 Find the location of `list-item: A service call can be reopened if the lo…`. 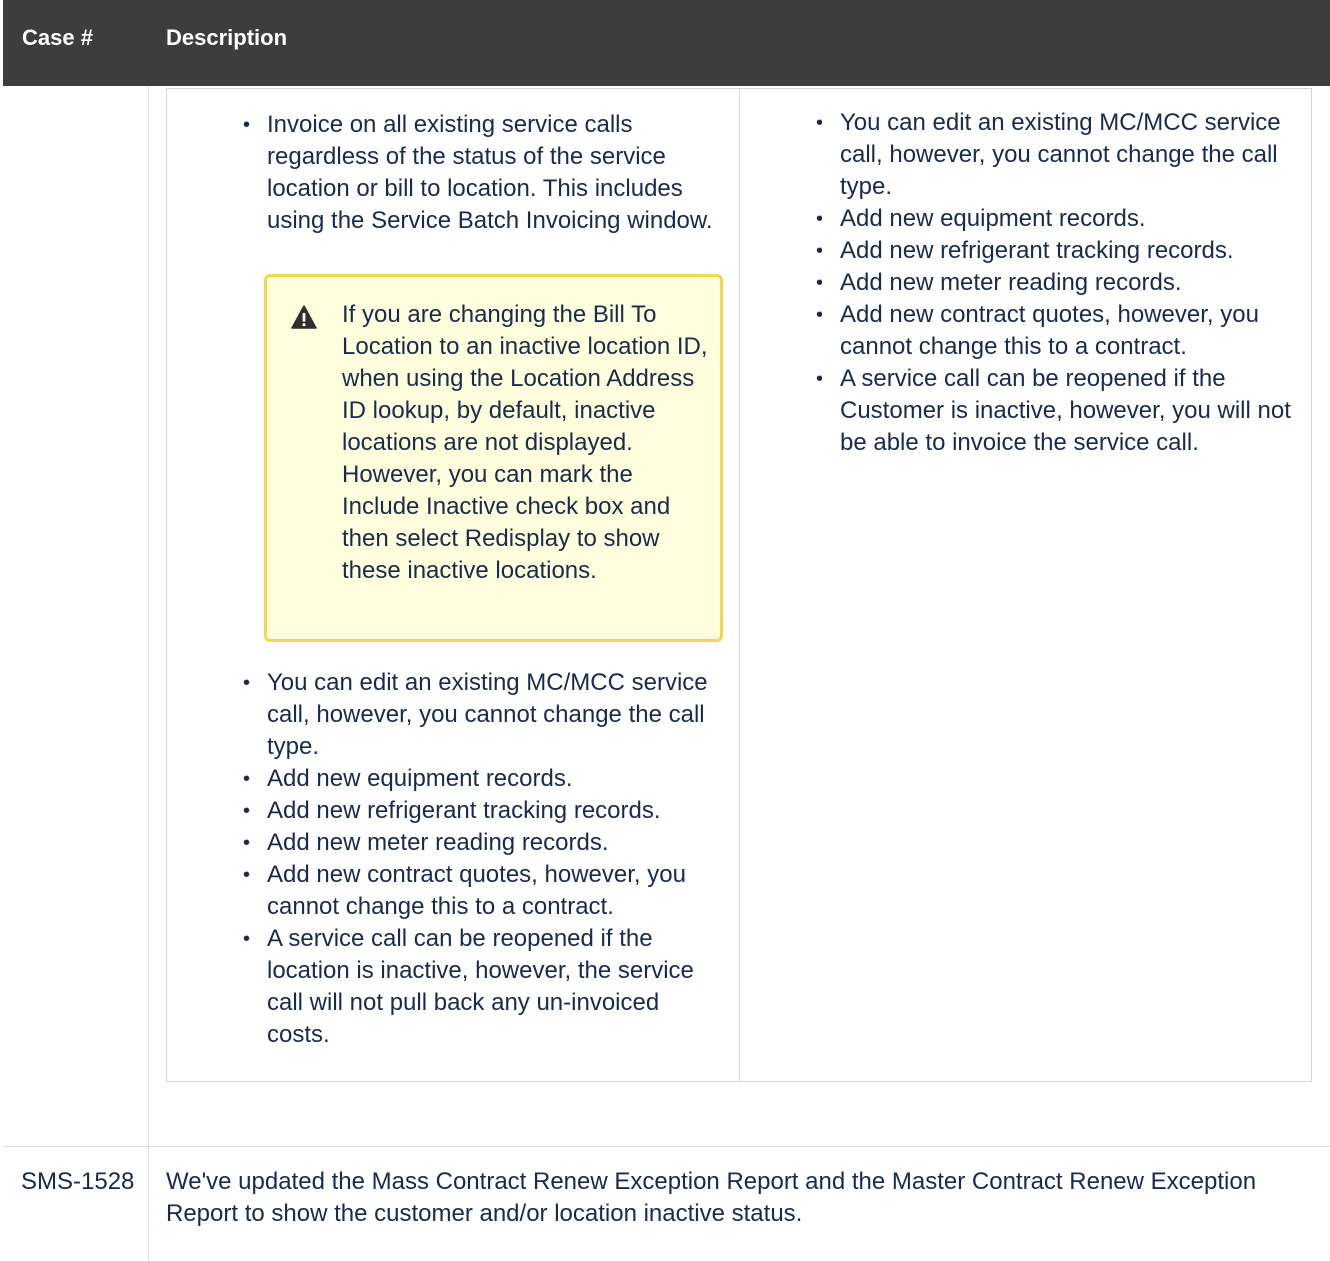

list-item: A service call can be reopened if the lo… is located at coordinates (483, 987).